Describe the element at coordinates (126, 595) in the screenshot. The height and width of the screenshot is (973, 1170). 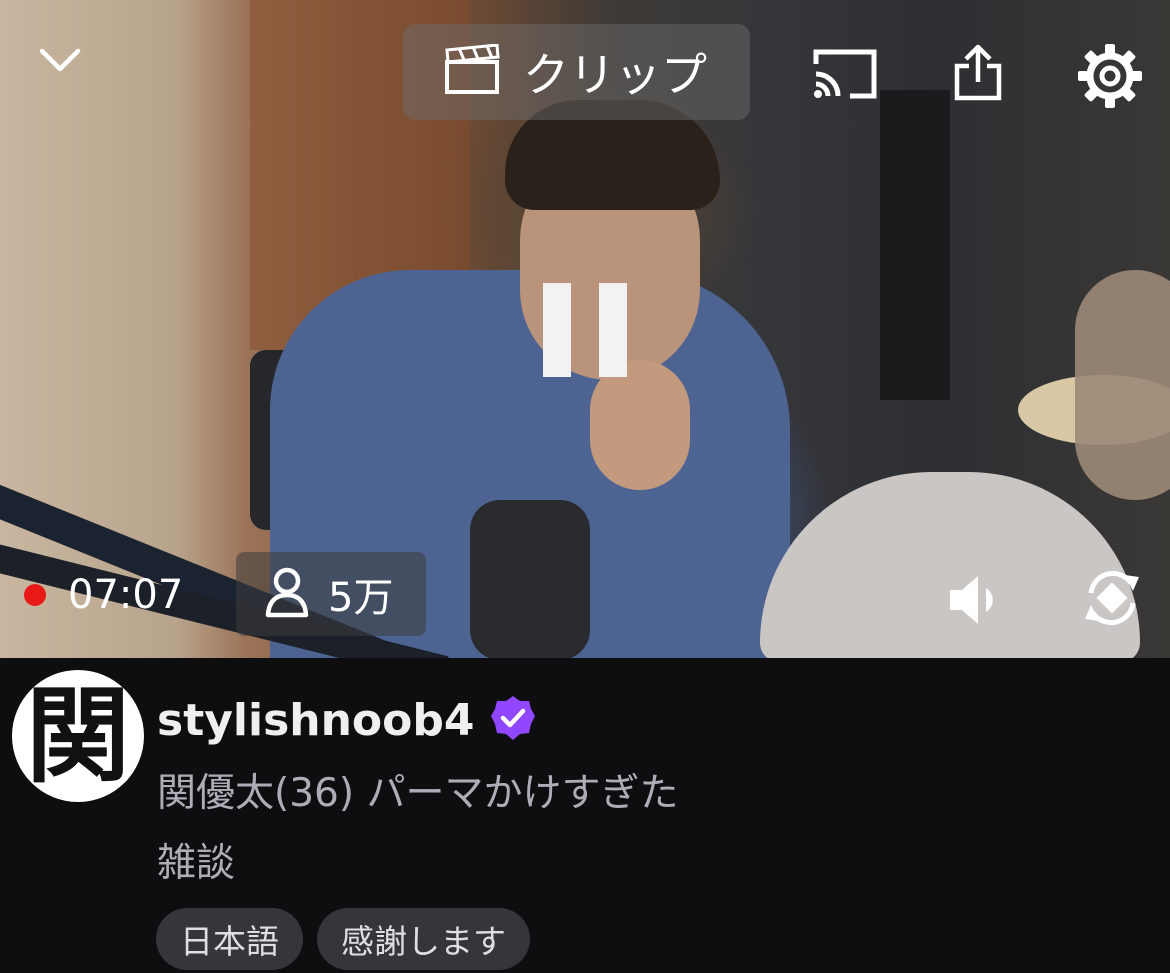
I see `elapsed-time: 07:07` at that location.